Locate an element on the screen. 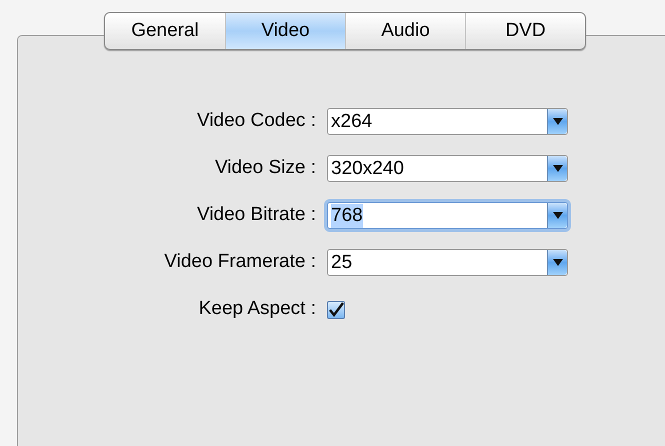  checkmark-icon is located at coordinates (336, 310).